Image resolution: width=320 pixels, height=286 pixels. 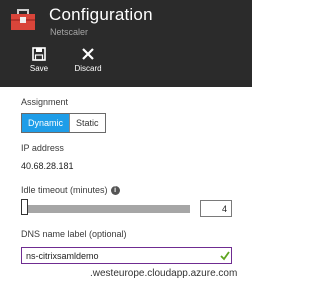 I want to click on discard-label: Discard, so click(x=88, y=68).